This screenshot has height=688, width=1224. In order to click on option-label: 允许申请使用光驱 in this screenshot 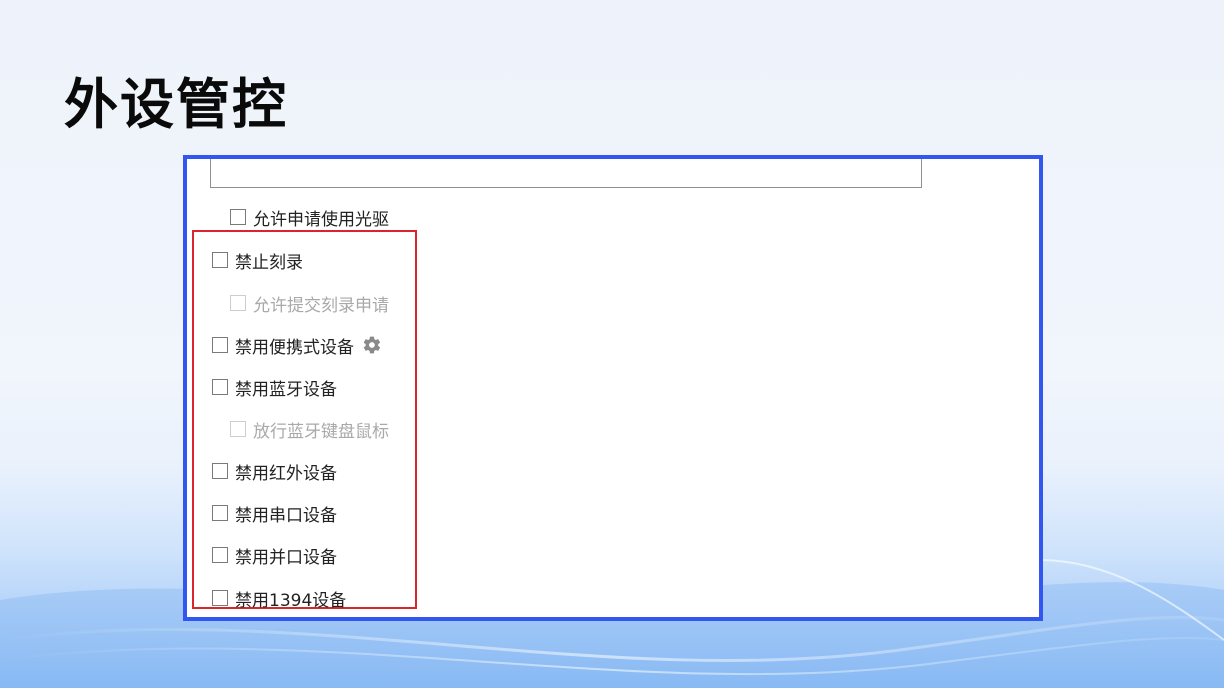, I will do `click(321, 219)`.